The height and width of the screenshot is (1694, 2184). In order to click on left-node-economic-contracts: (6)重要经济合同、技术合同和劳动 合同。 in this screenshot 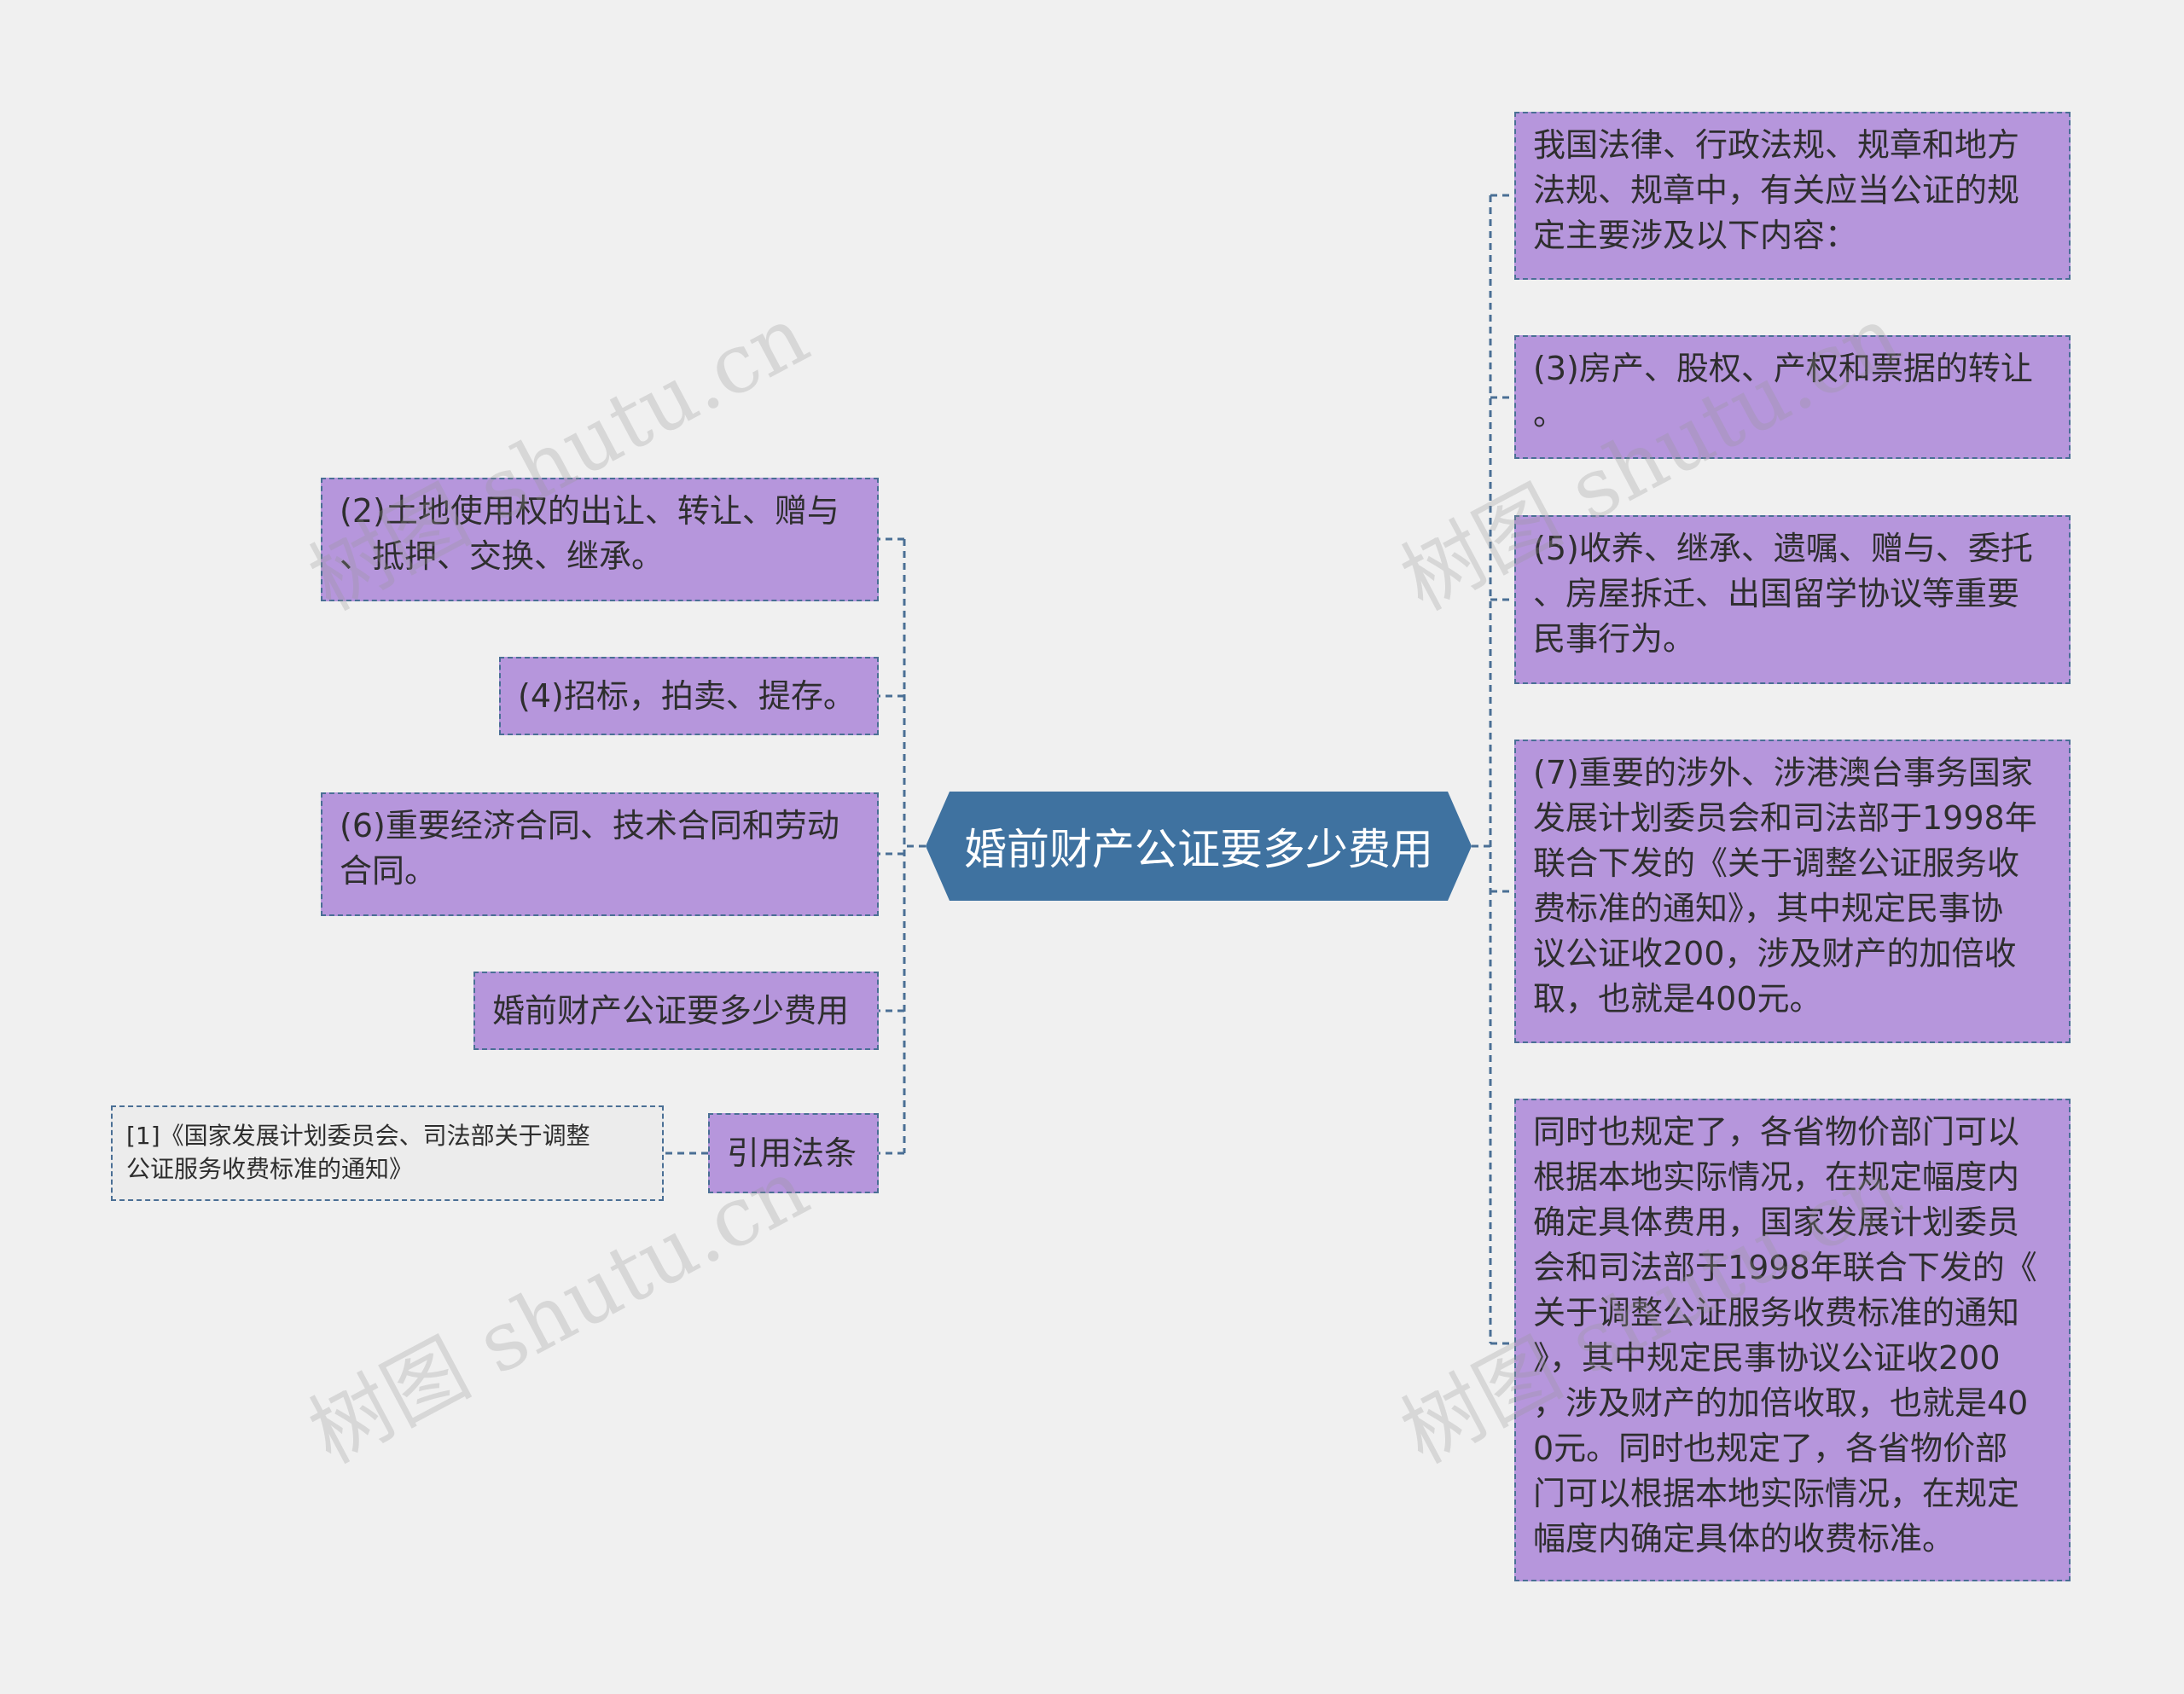, I will do `click(600, 854)`.